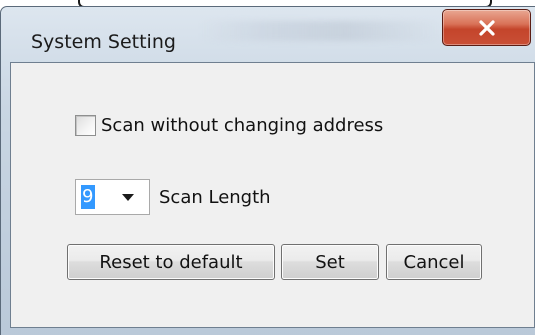 The width and height of the screenshot is (535, 335). What do you see at coordinates (171, 262) in the screenshot?
I see `reset-to-default-button: Reset to default` at bounding box center [171, 262].